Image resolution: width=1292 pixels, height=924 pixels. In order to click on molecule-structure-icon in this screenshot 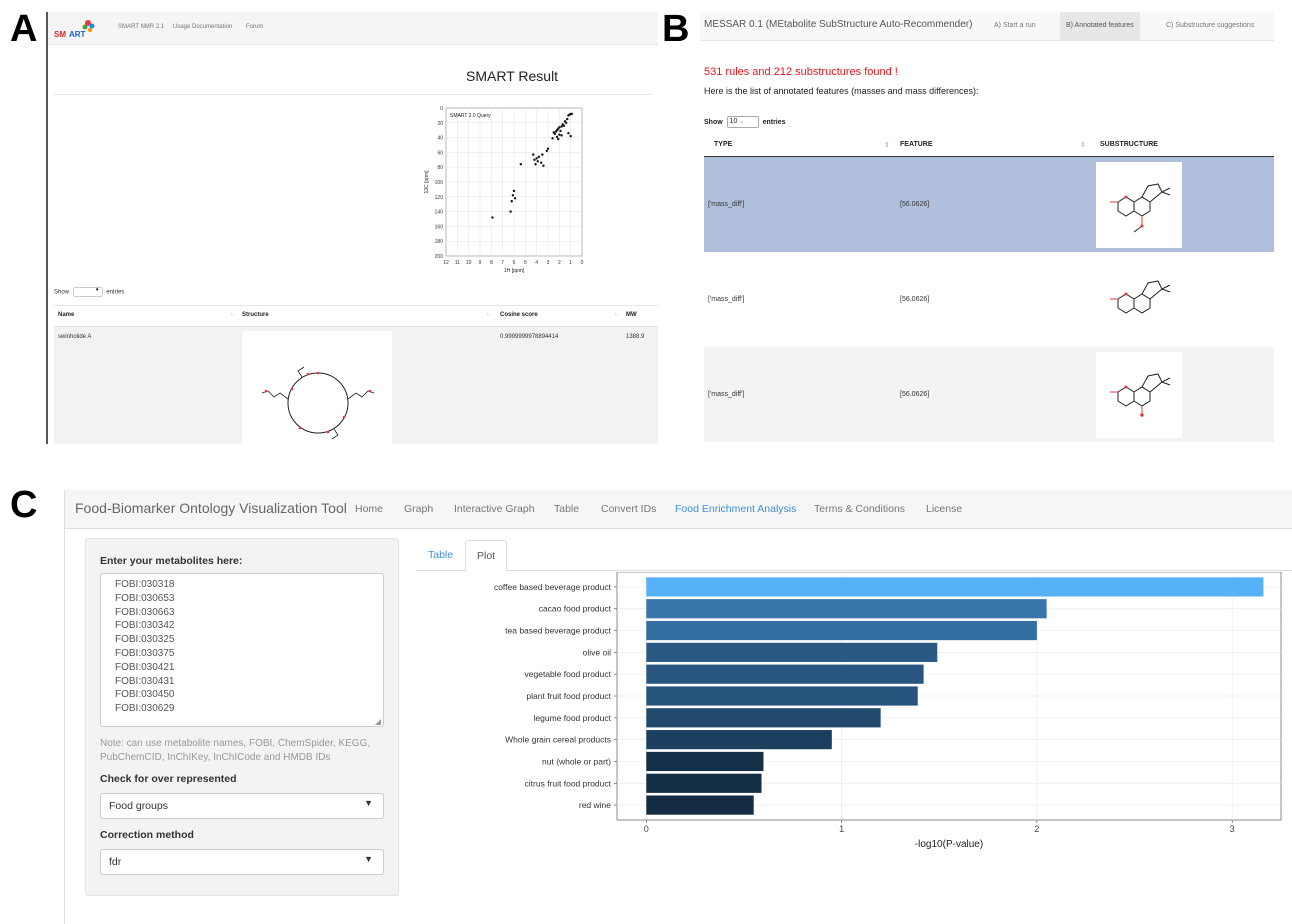, I will do `click(1140, 395)`.